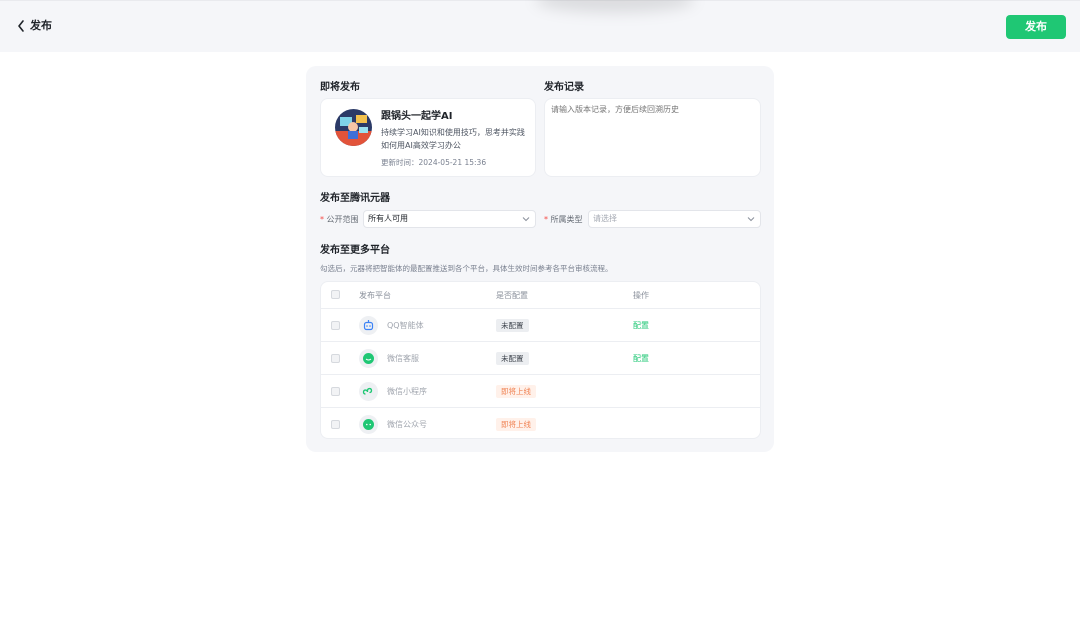 The image size is (1080, 634). I want to click on back-button: 发布, so click(34, 26).